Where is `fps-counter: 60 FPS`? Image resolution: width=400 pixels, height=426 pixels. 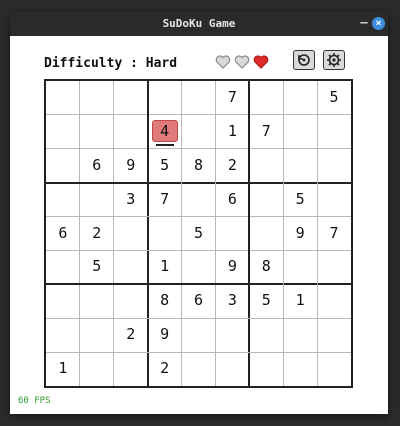 fps-counter: 60 FPS is located at coordinates (34, 401).